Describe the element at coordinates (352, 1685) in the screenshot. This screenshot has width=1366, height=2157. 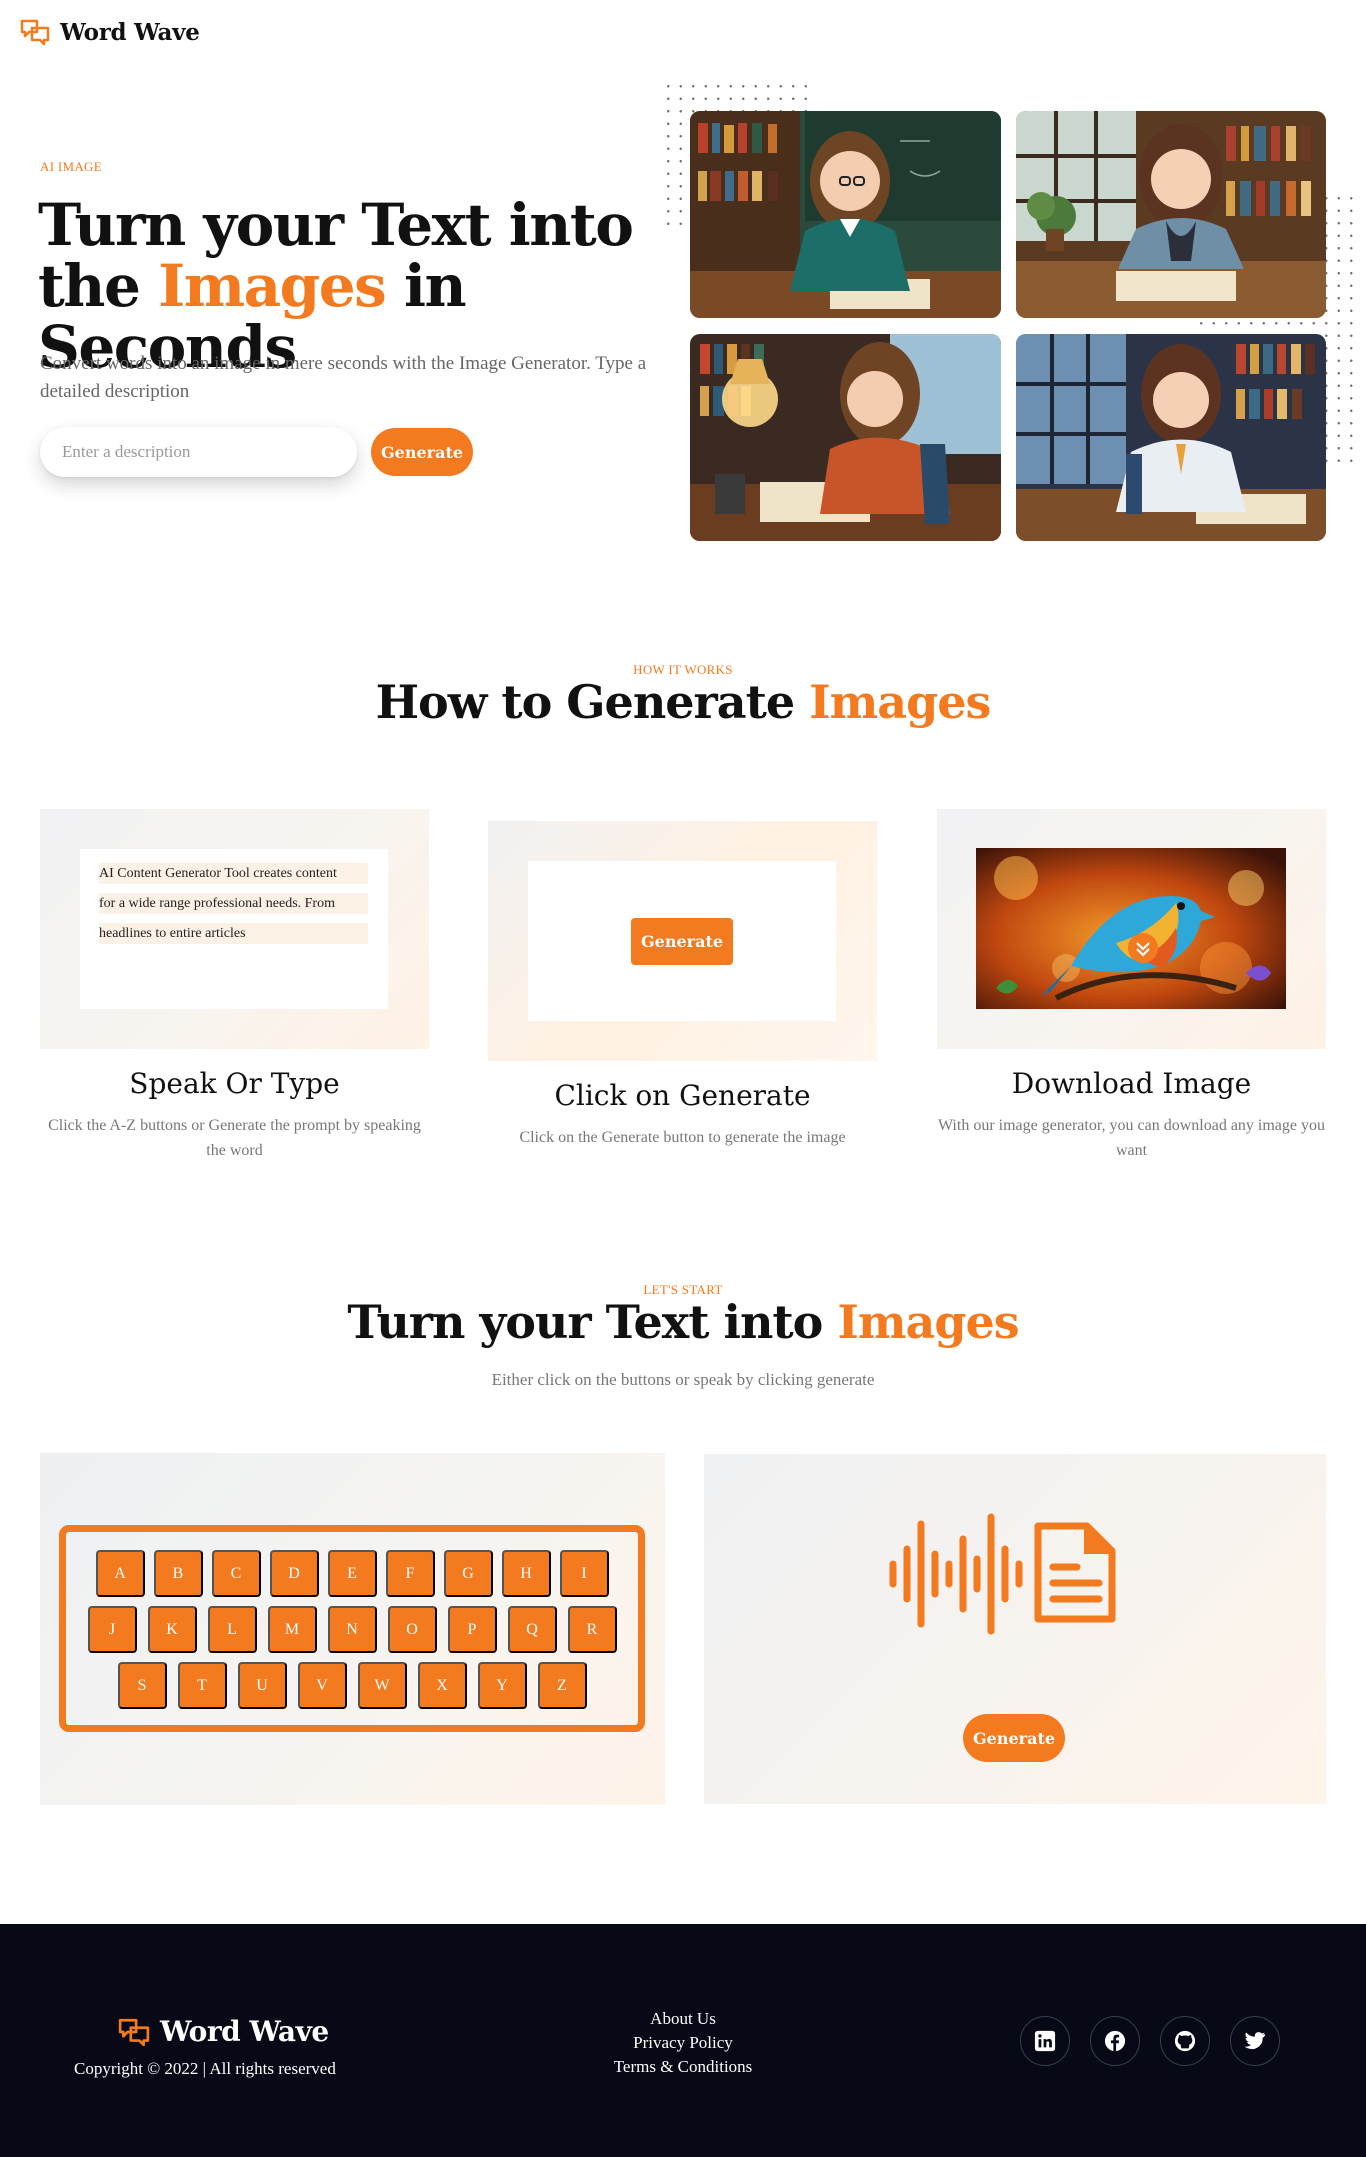
I see `keyboard-row: STUVWXYZ` at that location.